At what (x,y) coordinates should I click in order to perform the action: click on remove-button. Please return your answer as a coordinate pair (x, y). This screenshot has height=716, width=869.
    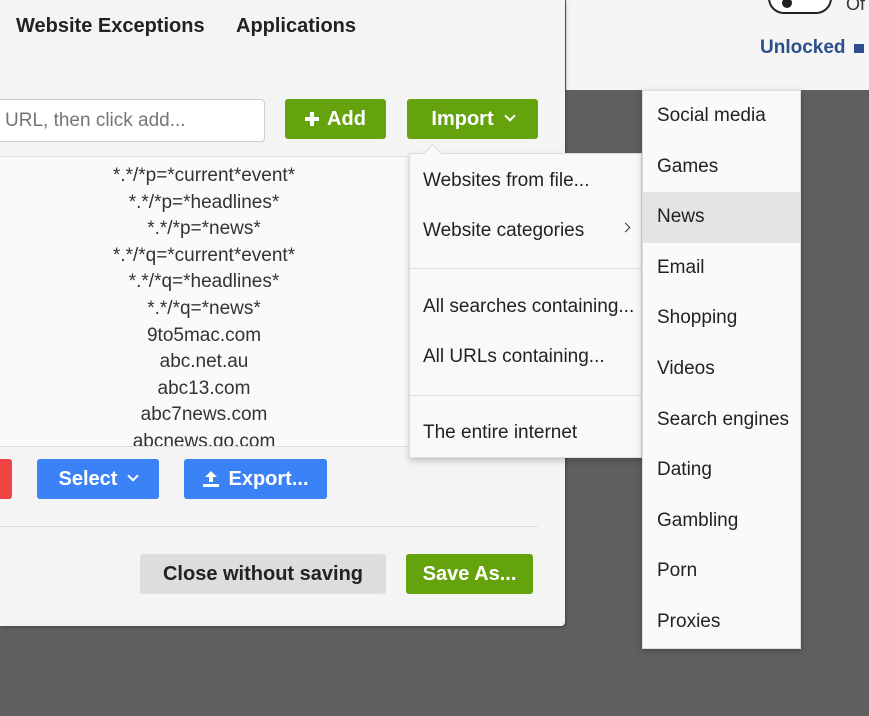
    Looking at the image, I should click on (6, 479).